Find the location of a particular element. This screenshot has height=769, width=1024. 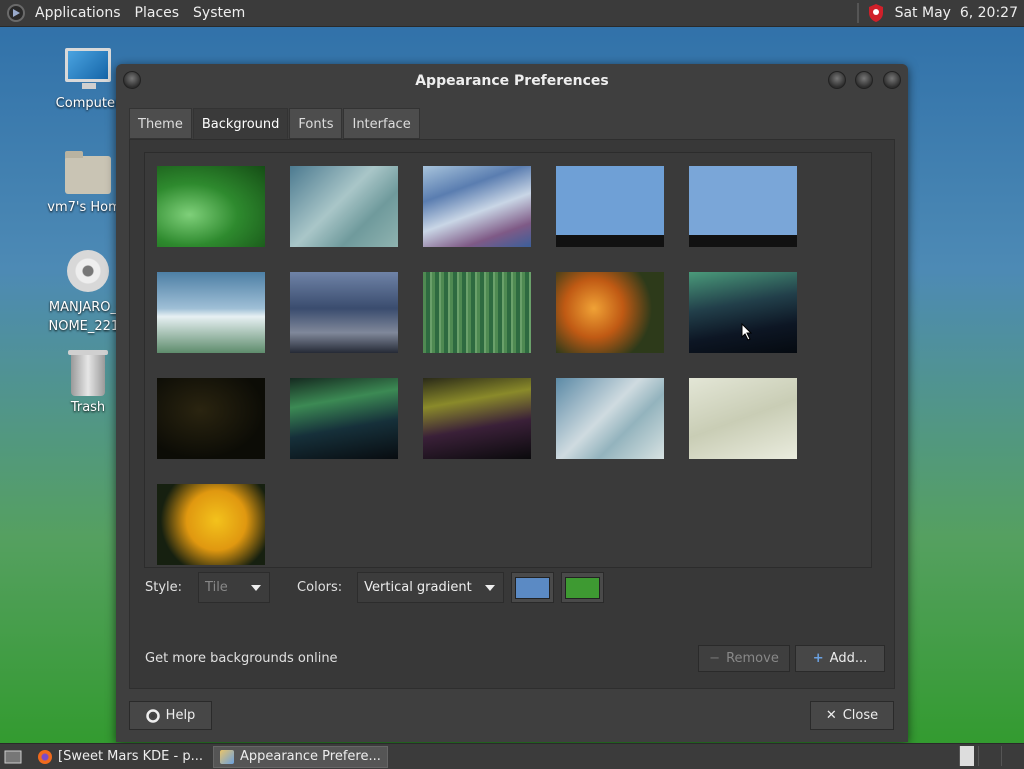

tab-fonts: Fonts is located at coordinates (316, 123).